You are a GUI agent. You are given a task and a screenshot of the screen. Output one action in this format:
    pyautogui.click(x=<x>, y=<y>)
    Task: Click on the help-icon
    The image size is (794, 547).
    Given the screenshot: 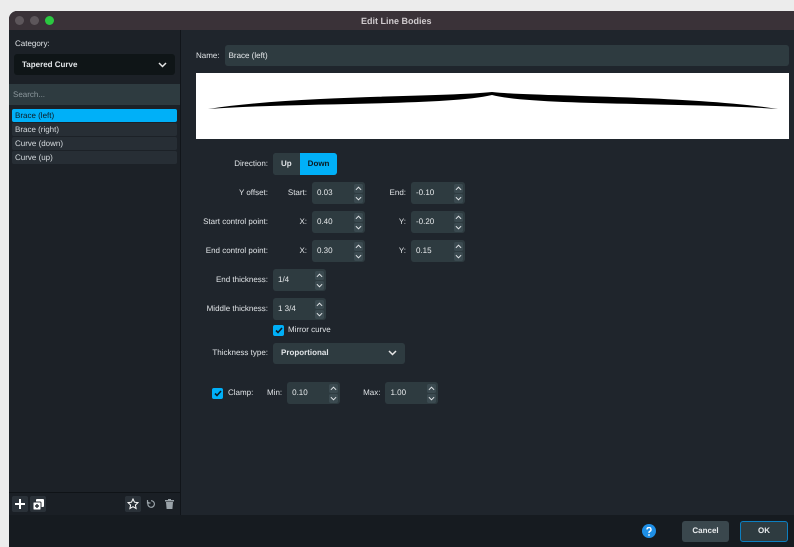 What is the action you would take?
    pyautogui.click(x=649, y=531)
    